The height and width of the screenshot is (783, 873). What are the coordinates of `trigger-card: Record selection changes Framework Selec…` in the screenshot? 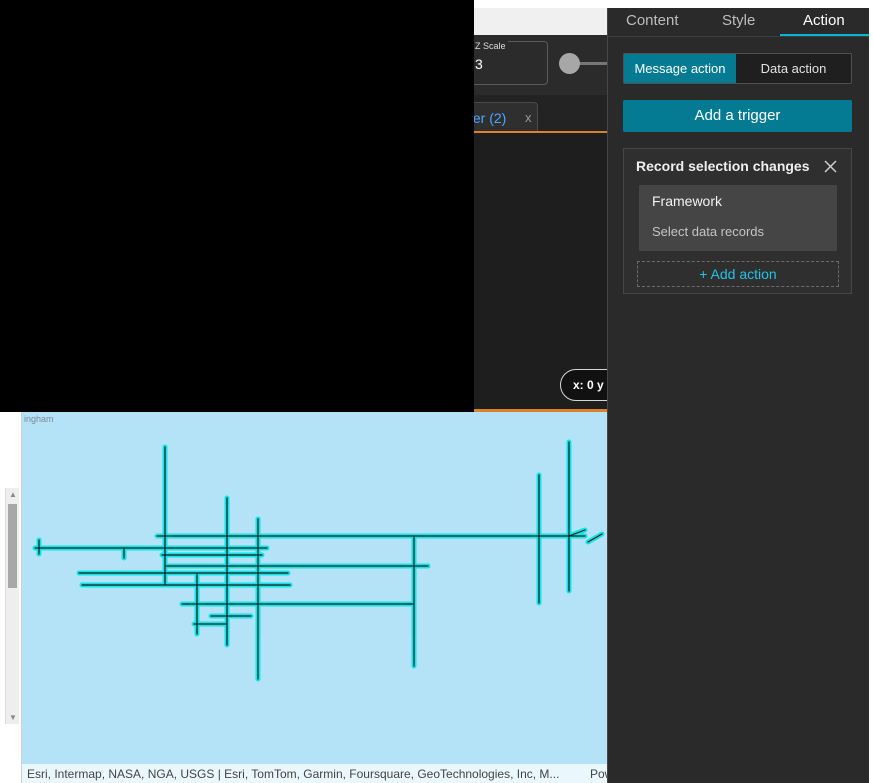 It's located at (737, 221).